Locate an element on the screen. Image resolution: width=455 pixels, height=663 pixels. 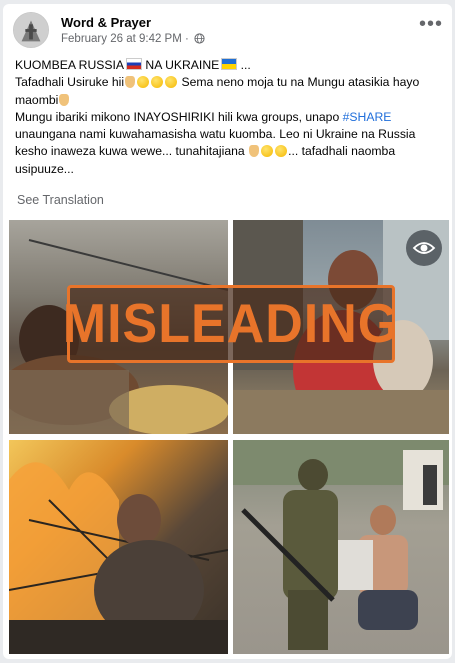
share-hashtag-link: #SHARE is located at coordinates (367, 117).